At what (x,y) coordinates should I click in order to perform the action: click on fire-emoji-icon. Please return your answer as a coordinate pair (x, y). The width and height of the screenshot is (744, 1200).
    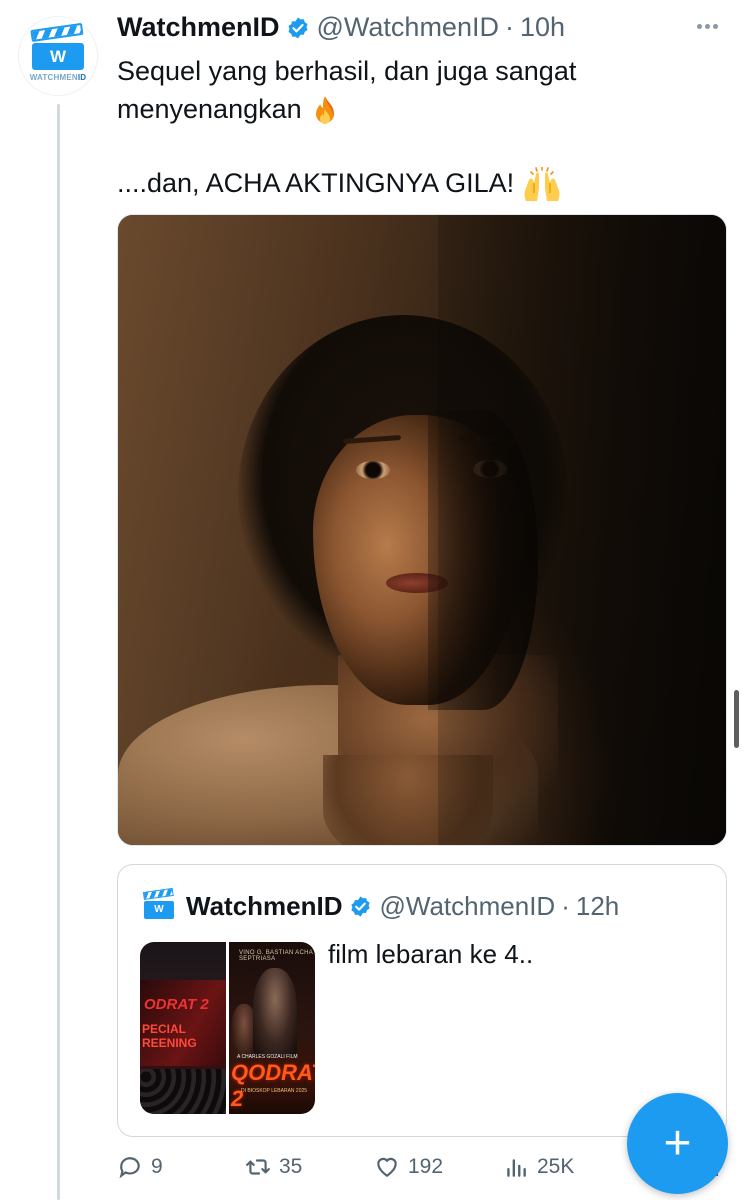
    Looking at the image, I should click on (324, 109).